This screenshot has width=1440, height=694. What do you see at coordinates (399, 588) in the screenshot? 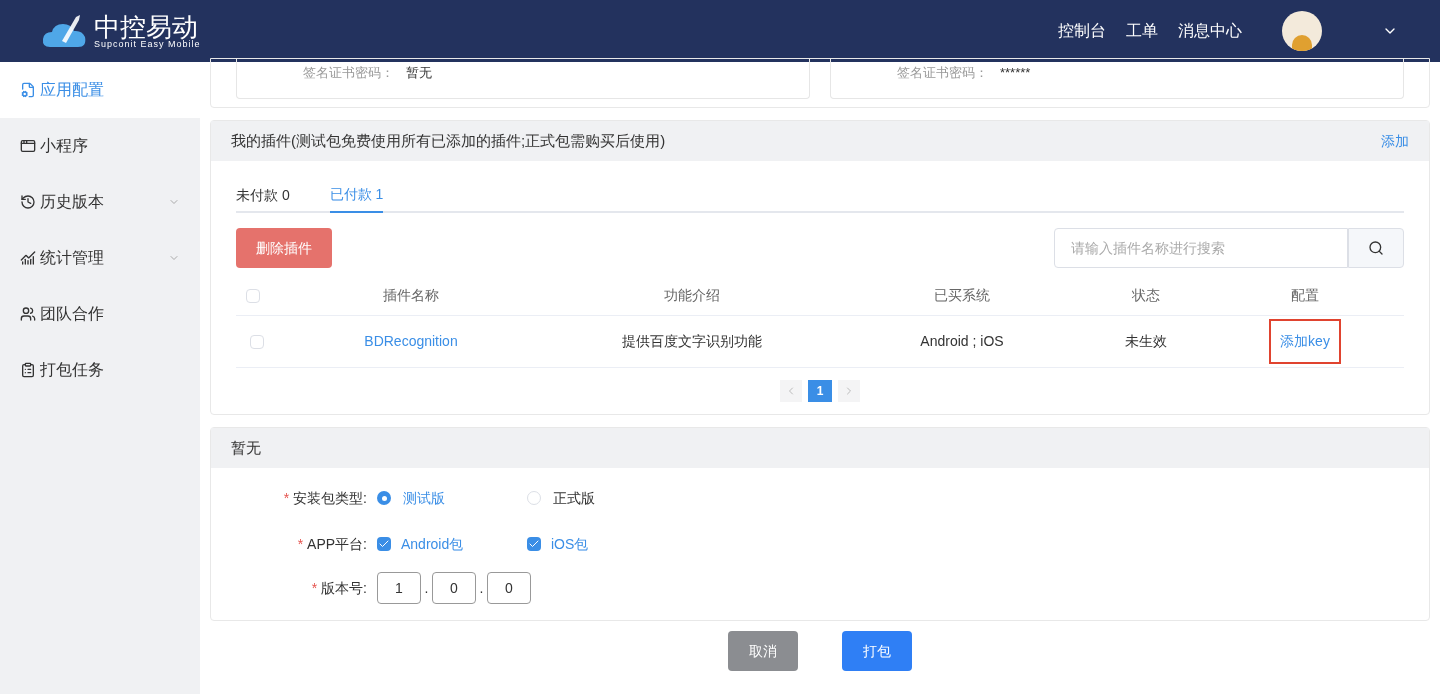
I see `version-input: 1` at bounding box center [399, 588].